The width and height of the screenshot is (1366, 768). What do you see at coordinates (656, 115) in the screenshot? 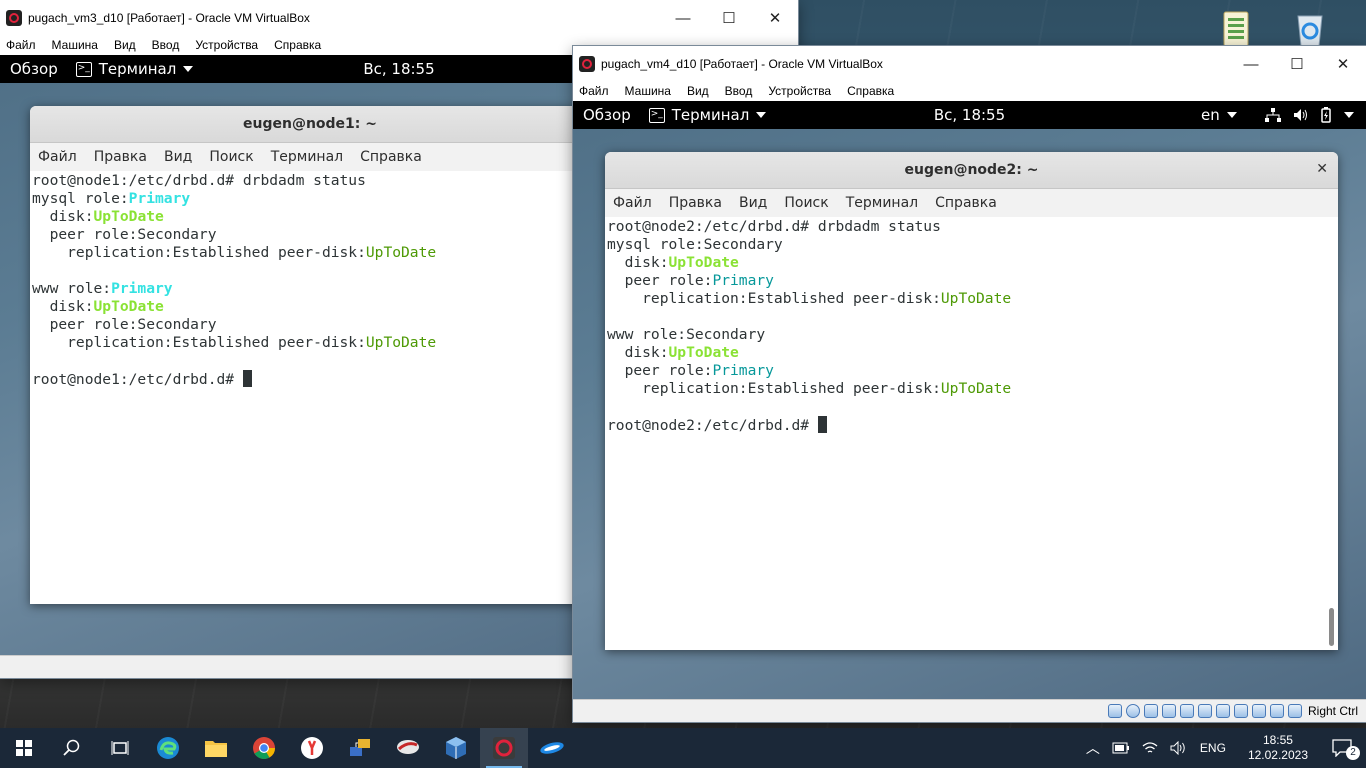
I see `terminal-icon: >_` at bounding box center [656, 115].